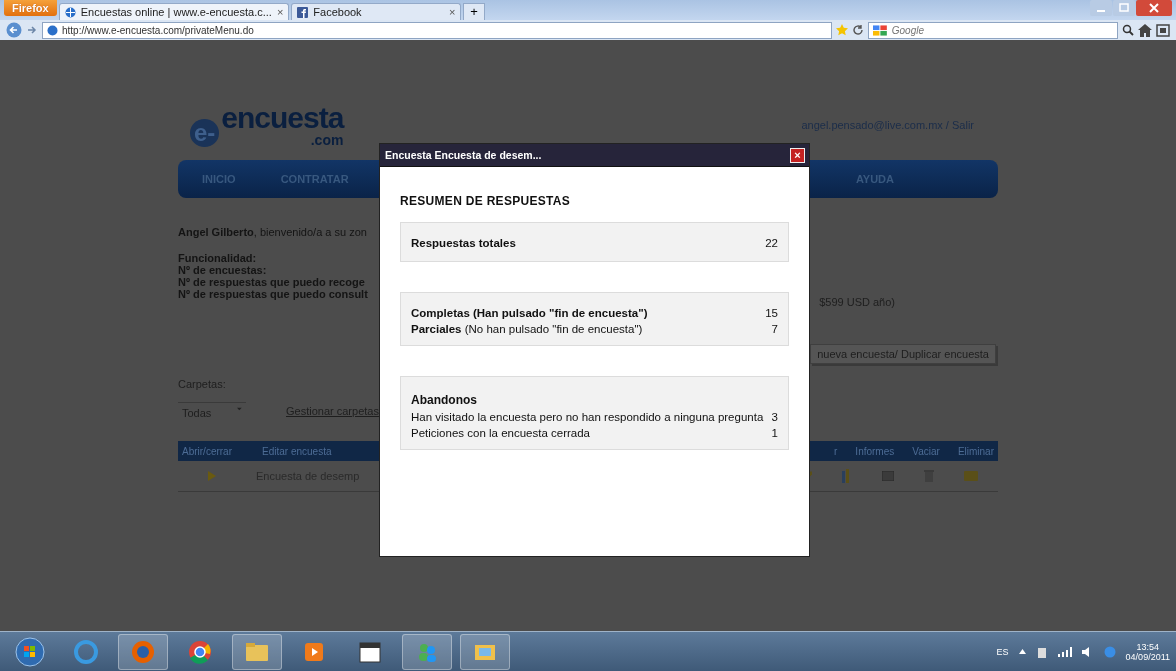 The width and height of the screenshot is (1176, 671). What do you see at coordinates (1002, 30) in the screenshot?
I see `search-input: Google` at bounding box center [1002, 30].